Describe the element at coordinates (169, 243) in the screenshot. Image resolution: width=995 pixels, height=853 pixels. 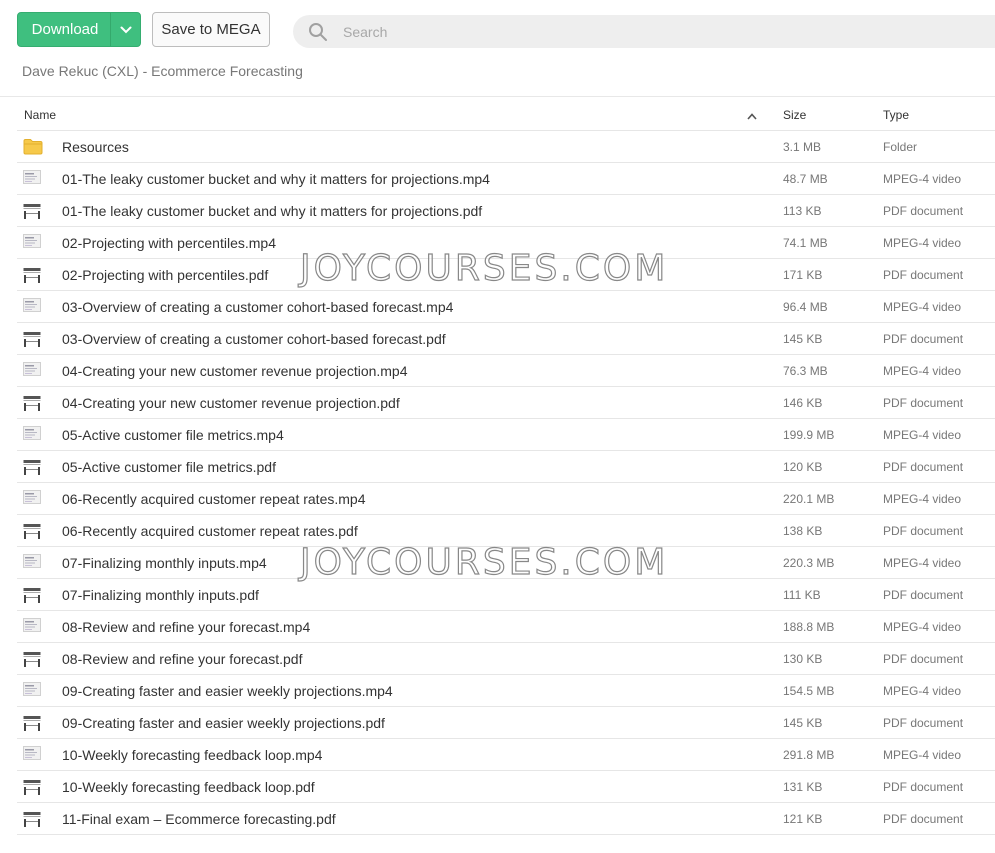
I see `file-name: 02-Projecting with percentiles.mp4` at that location.